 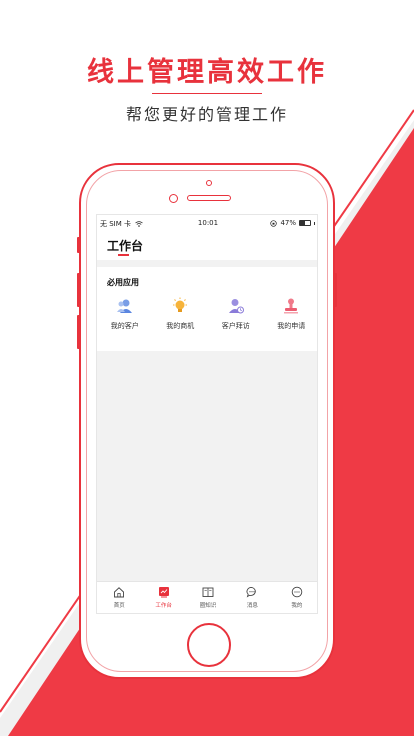 What do you see at coordinates (206, 114) in the screenshot?
I see `promo-subline: 帮您更好的管理工作` at bounding box center [206, 114].